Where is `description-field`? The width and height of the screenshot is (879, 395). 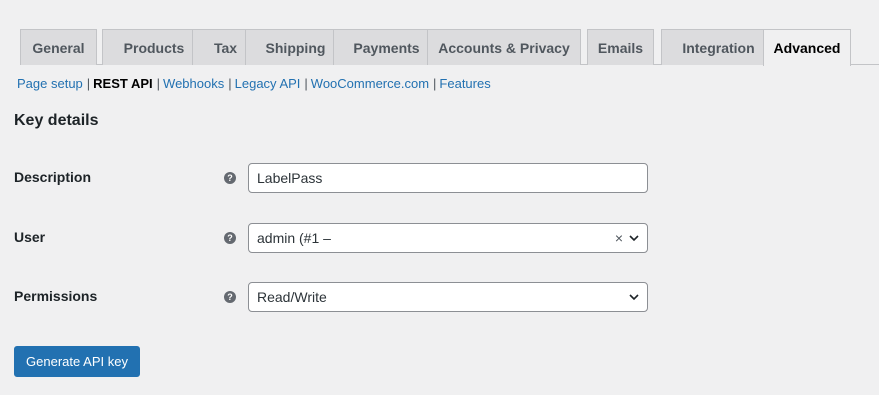
description-field is located at coordinates (448, 178).